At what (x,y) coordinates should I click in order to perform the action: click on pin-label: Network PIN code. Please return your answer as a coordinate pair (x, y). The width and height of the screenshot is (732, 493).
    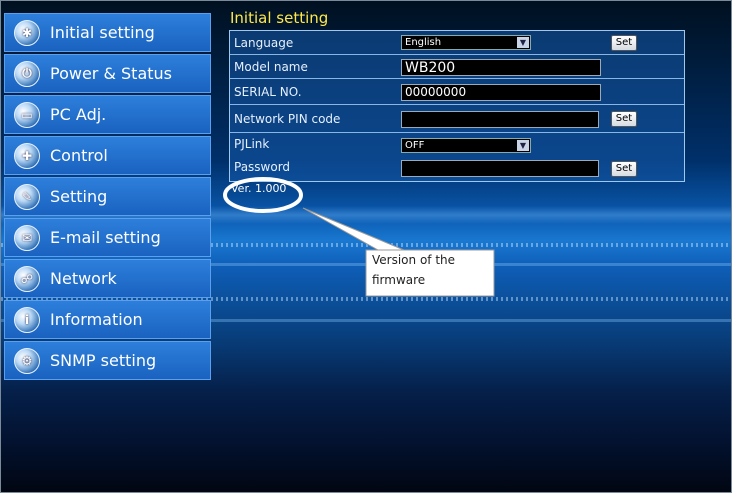
    Looking at the image, I should click on (287, 119).